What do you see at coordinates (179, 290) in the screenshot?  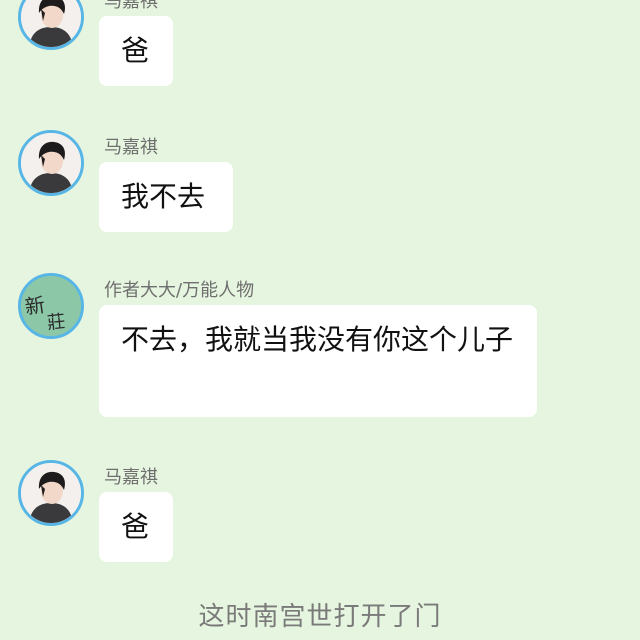 I see `sender-name: 作者大大/万能人物` at bounding box center [179, 290].